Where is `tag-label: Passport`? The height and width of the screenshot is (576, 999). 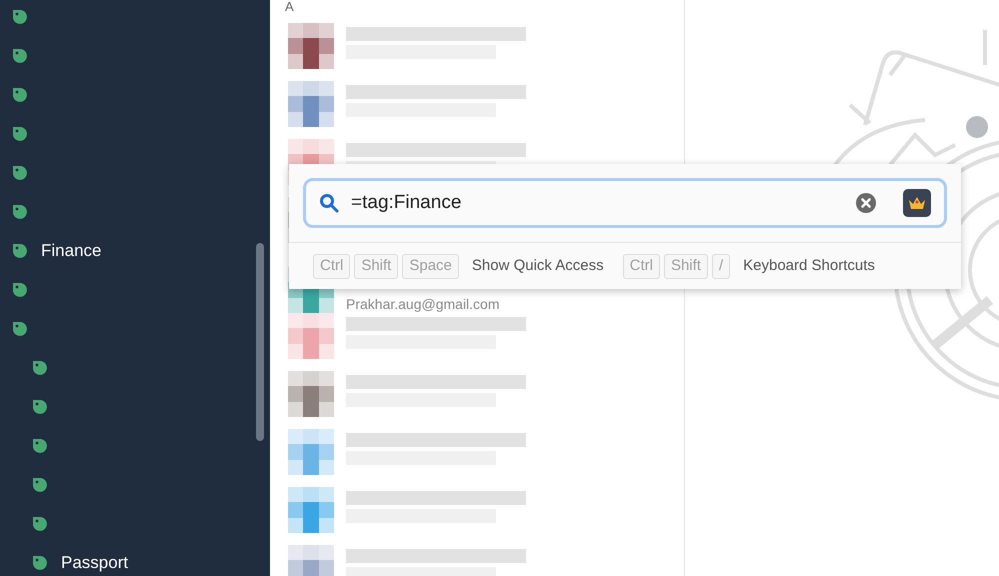
tag-label: Passport is located at coordinates (94, 562).